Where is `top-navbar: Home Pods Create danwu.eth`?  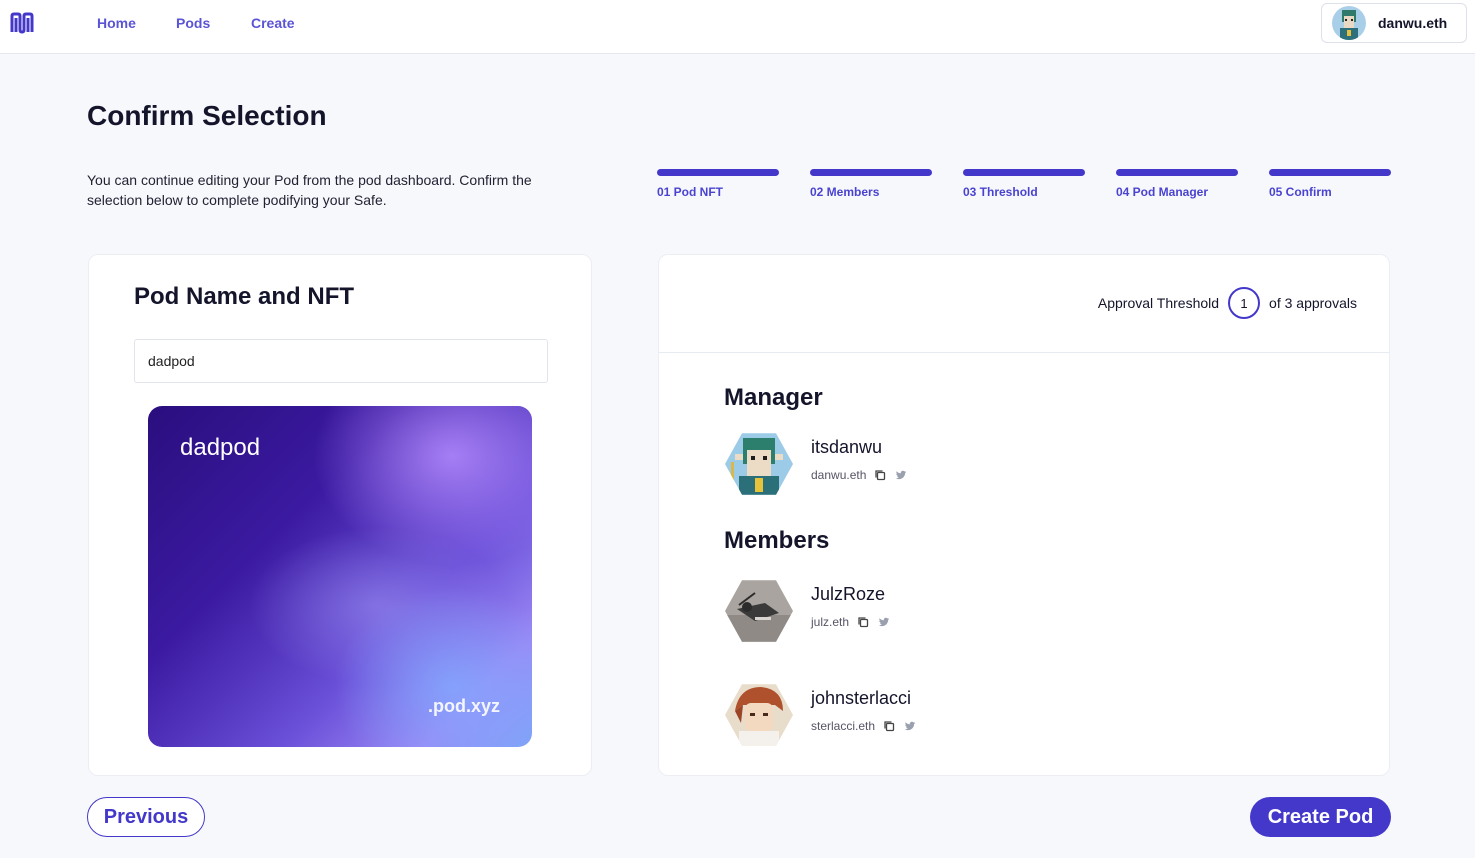
top-navbar: Home Pods Create danwu.eth is located at coordinates (737, 27).